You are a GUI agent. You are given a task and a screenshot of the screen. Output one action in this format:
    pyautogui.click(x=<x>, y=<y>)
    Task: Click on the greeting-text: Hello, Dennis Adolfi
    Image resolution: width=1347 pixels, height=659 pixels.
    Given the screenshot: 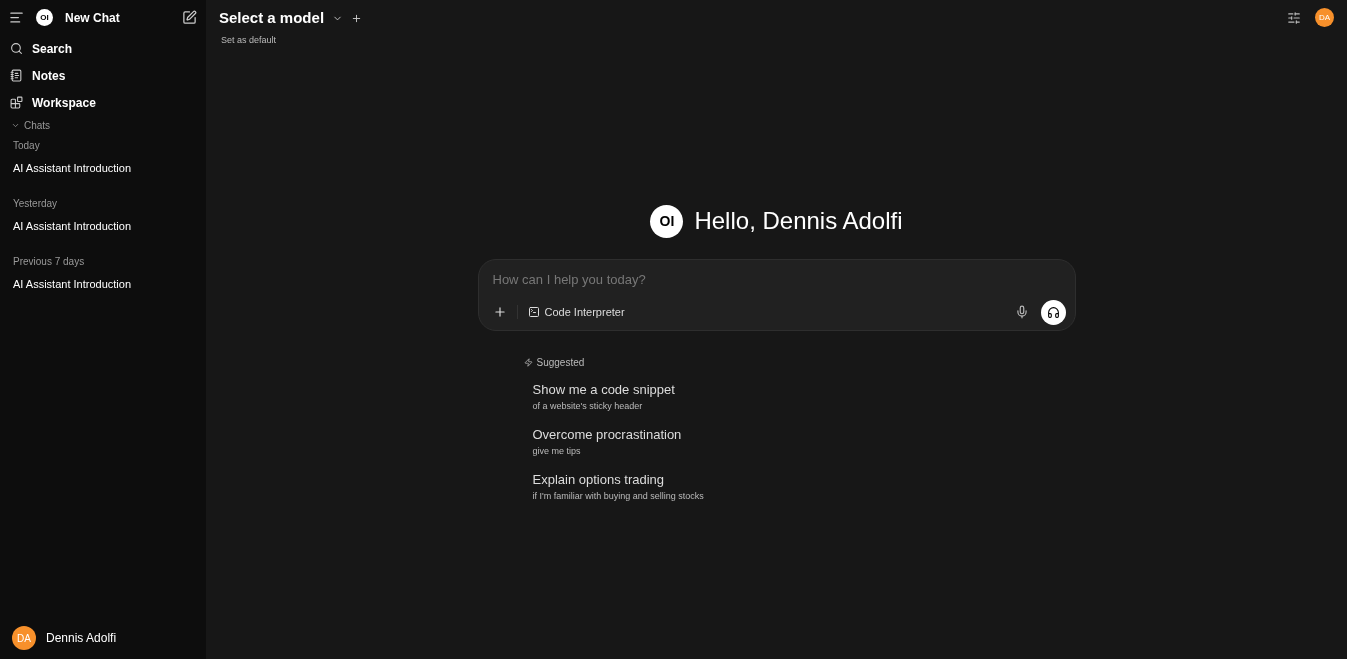 What is the action you would take?
    pyautogui.click(x=798, y=221)
    